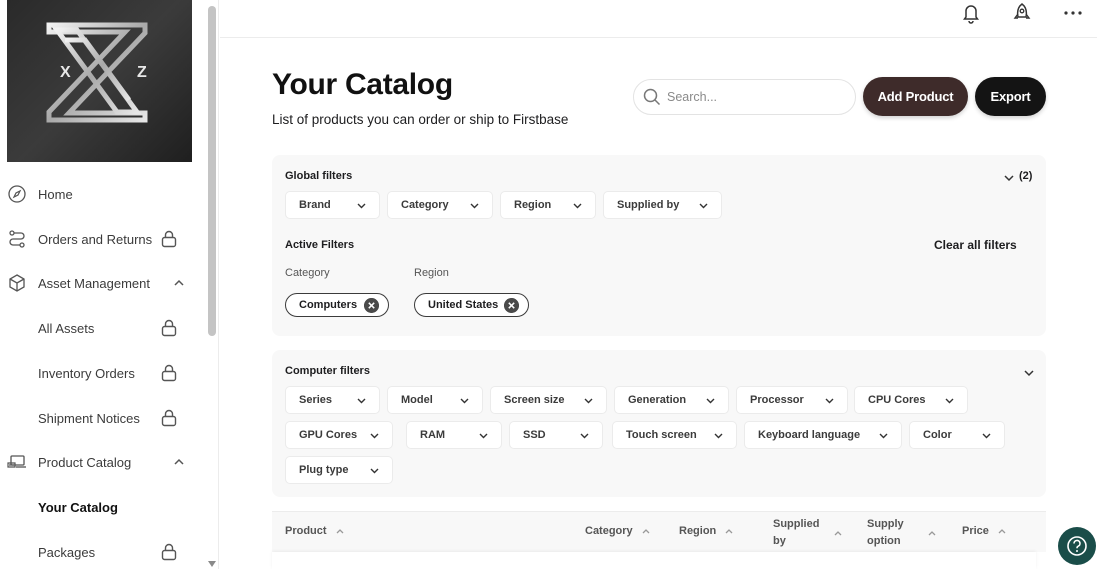 Image resolution: width=1097 pixels, height=569 pixels. I want to click on scrollbar-thumb, so click(212, 171).